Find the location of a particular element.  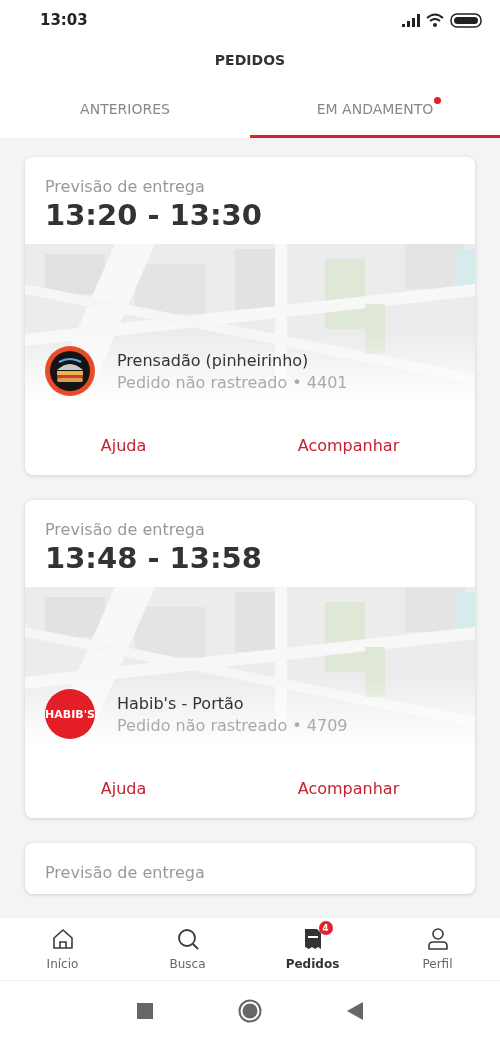

profile-icon is located at coordinates (437, 939).